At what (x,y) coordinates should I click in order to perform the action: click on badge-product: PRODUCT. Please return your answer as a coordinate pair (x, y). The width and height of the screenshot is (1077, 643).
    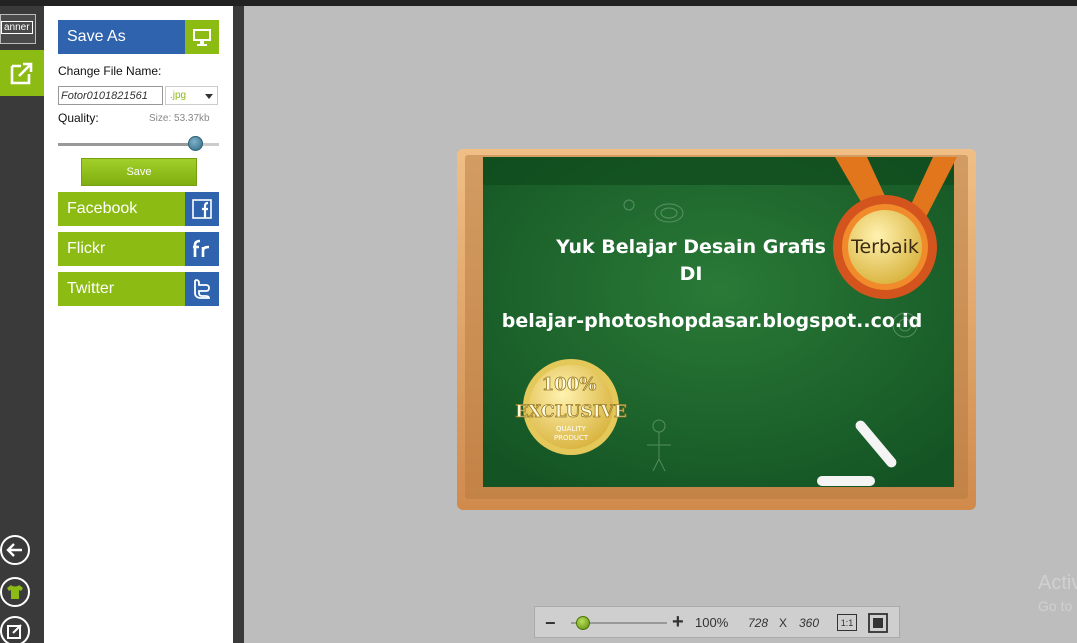
    Looking at the image, I should click on (571, 438).